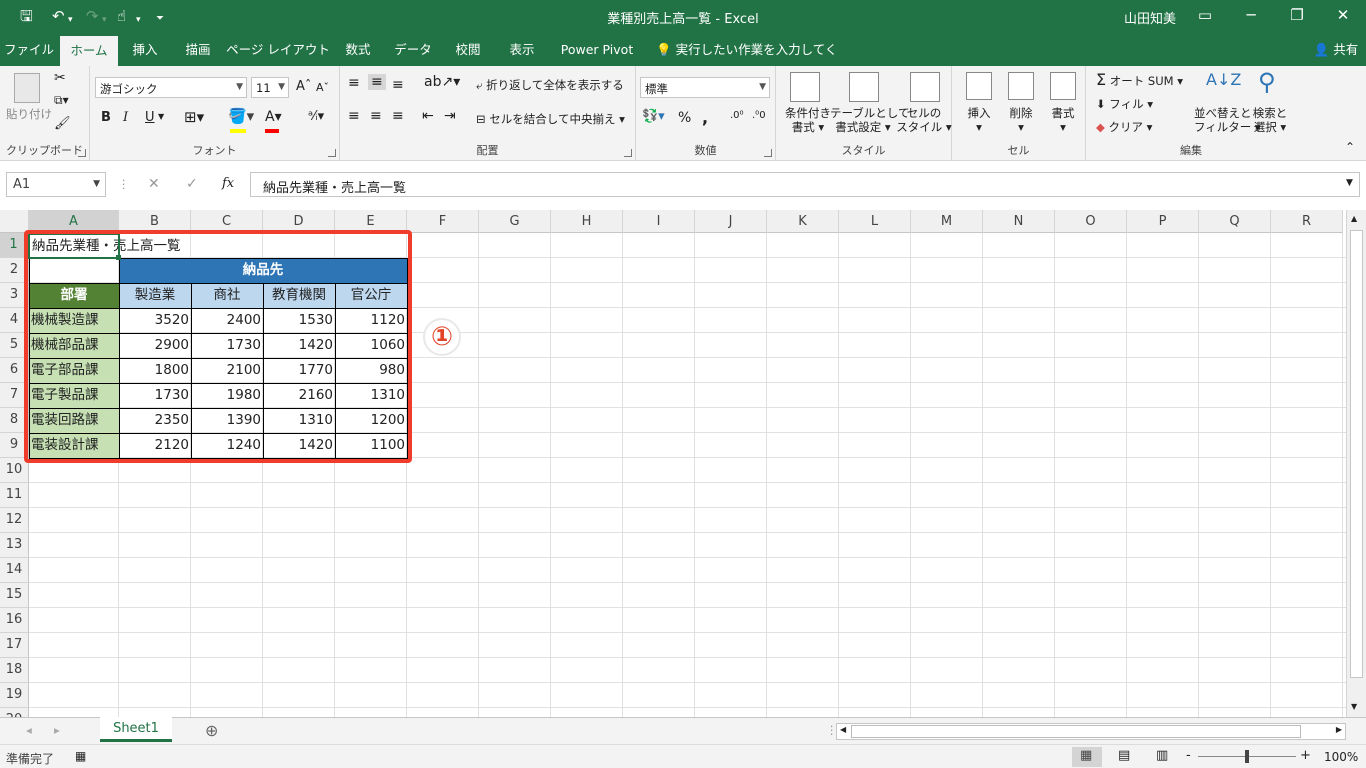 This screenshot has height=768, width=1366. What do you see at coordinates (1188, 755) in the screenshot?
I see `zoom-out-button: -` at bounding box center [1188, 755].